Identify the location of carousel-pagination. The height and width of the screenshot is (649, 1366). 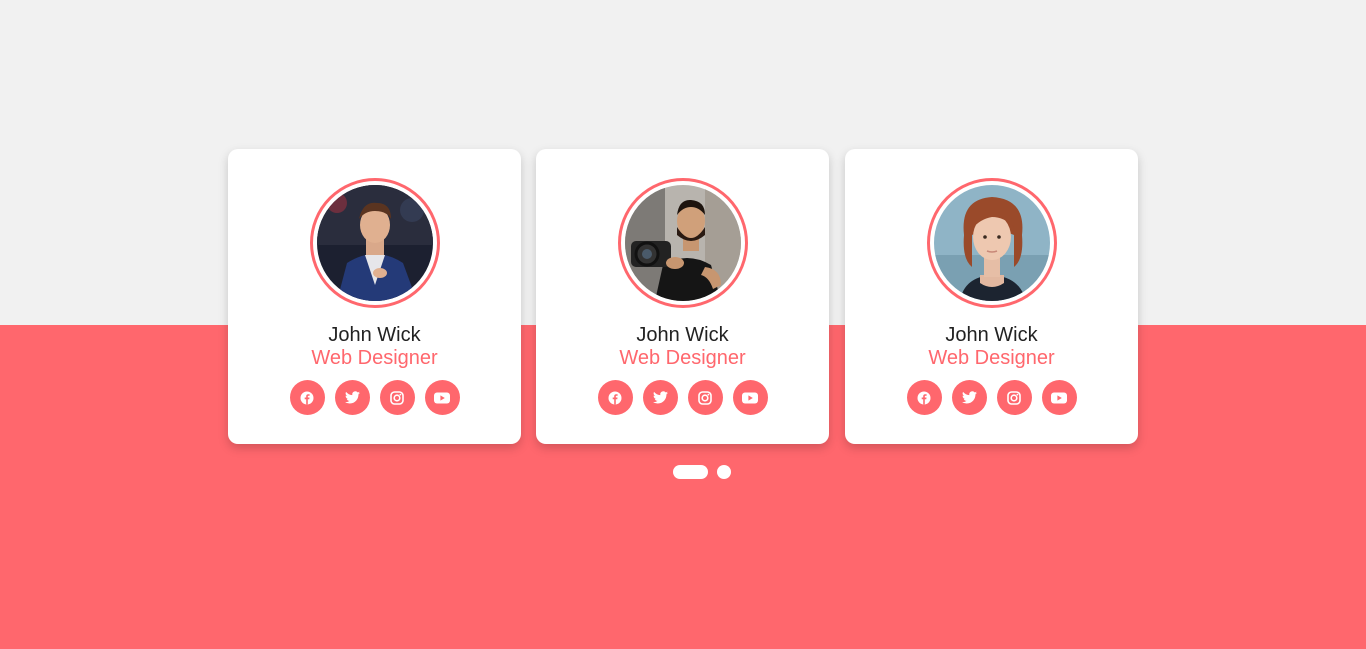
(702, 472).